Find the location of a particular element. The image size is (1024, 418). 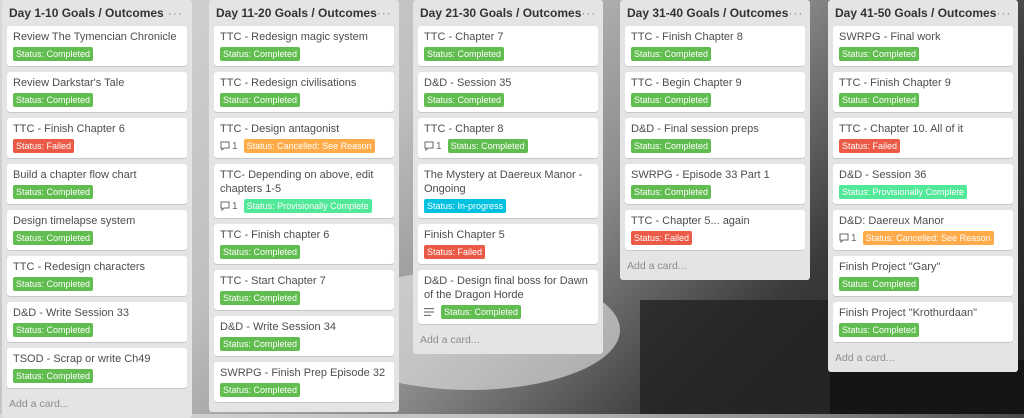

card-title: TTC - Chapter 7 is located at coordinates (464, 37).